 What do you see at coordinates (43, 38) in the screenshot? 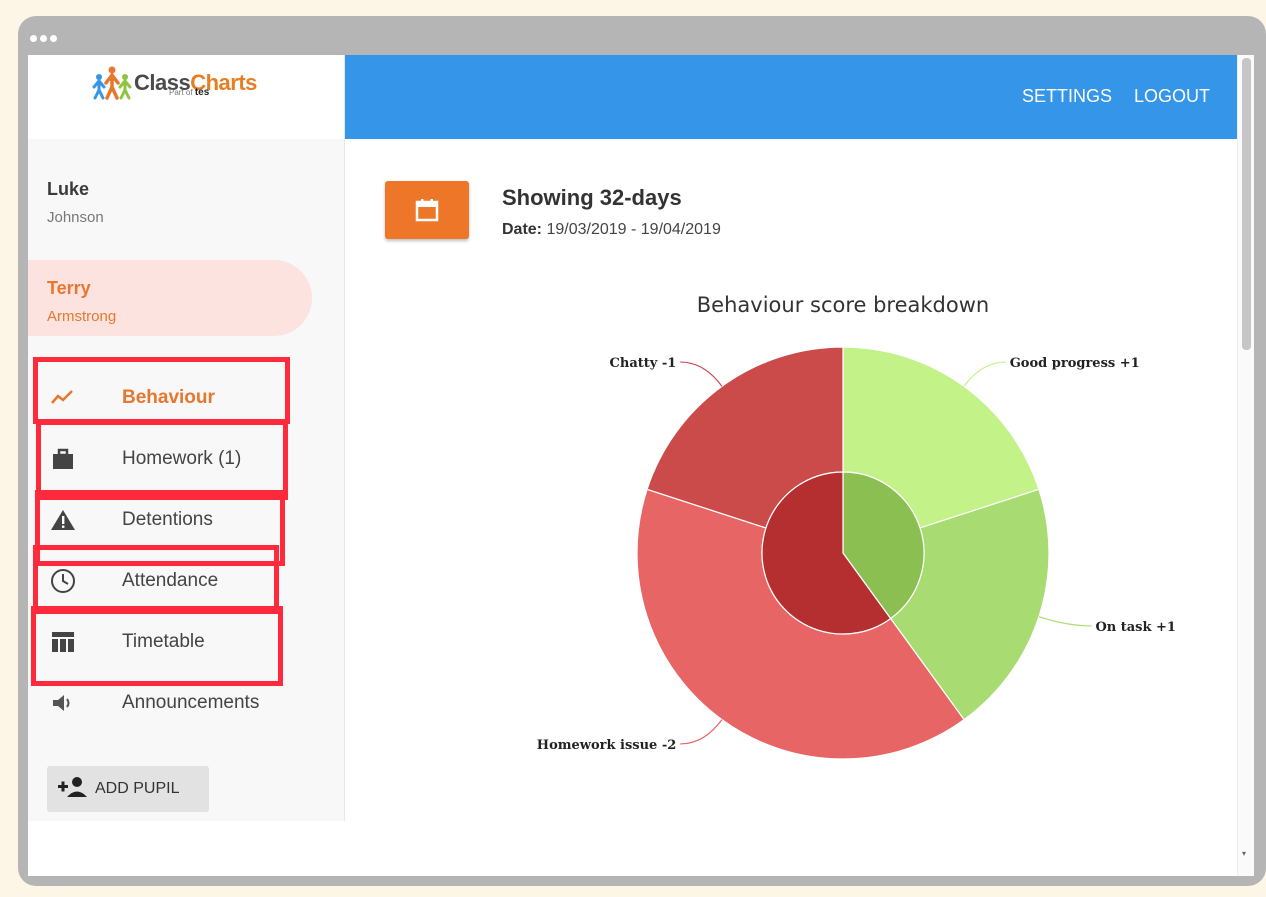
I see `window-dots` at bounding box center [43, 38].